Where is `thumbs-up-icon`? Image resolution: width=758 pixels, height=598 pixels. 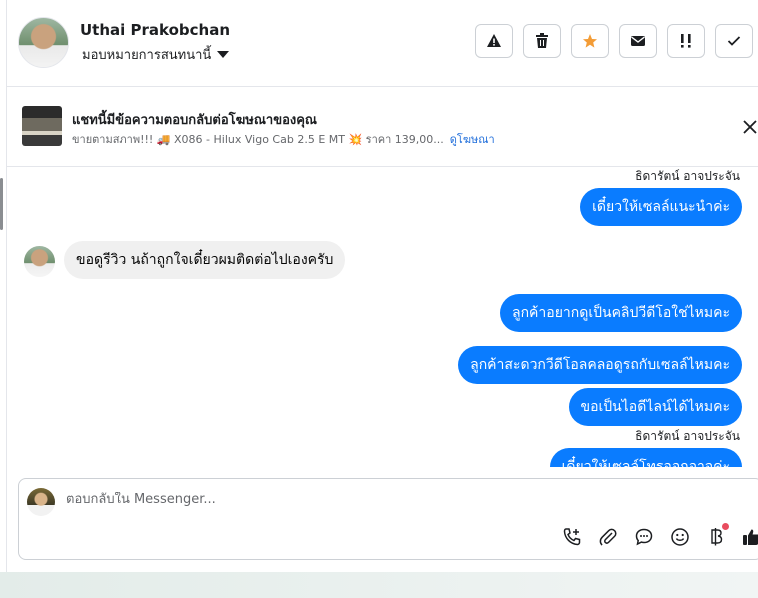
thumbs-up-icon is located at coordinates (750, 537).